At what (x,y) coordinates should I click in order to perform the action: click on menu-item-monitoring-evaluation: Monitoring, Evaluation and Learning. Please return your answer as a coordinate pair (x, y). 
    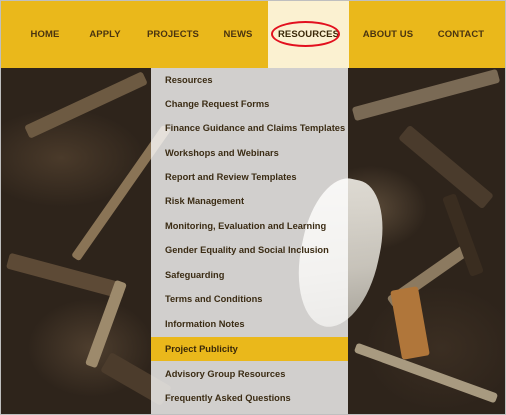
    Looking at the image, I should click on (249, 226).